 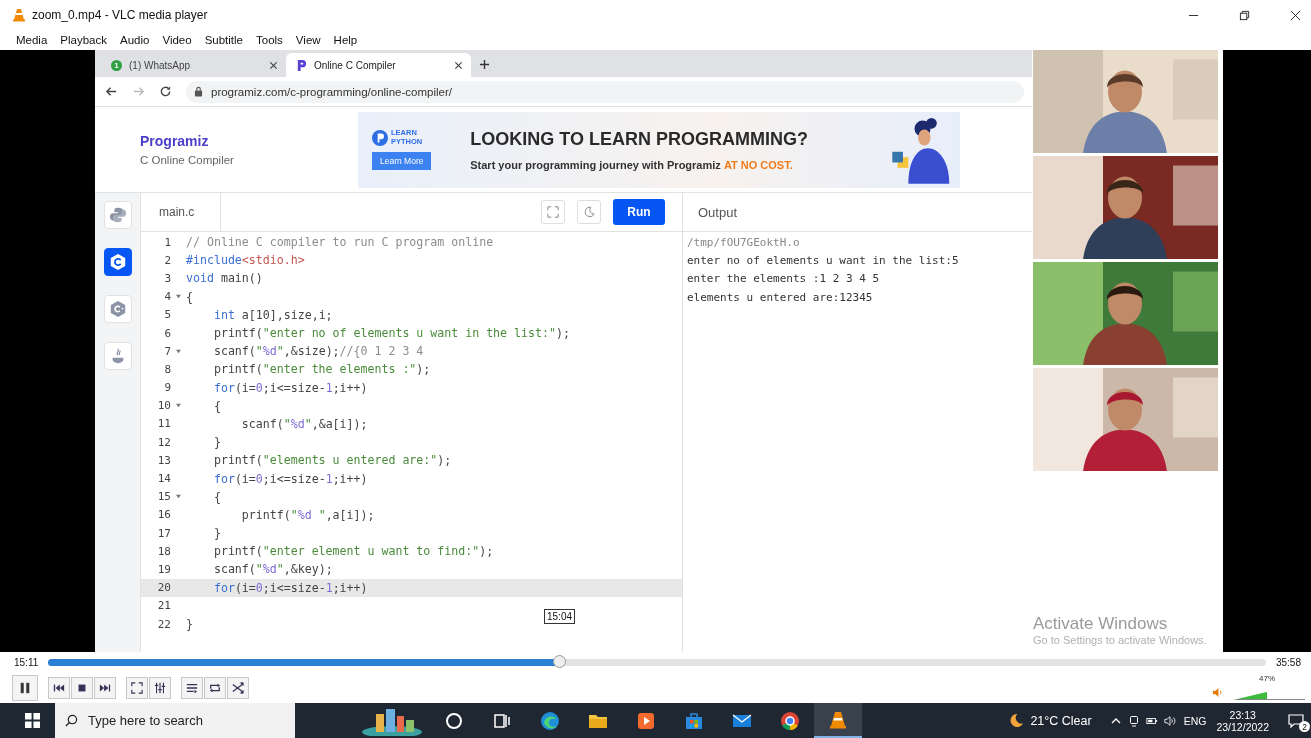 What do you see at coordinates (163, 497) in the screenshot?
I see `line-number: 15` at bounding box center [163, 497].